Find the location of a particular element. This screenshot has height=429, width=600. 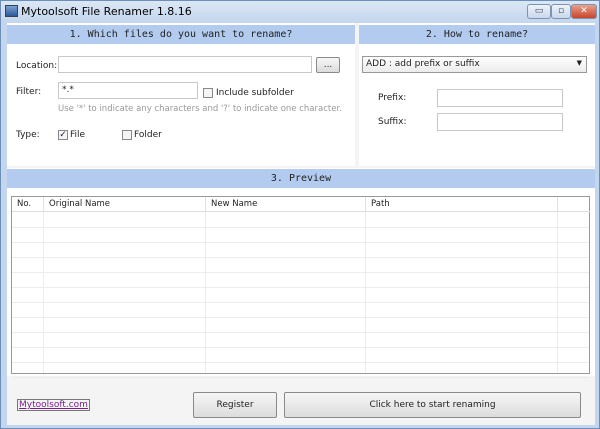

register-button: Register is located at coordinates (235, 405).